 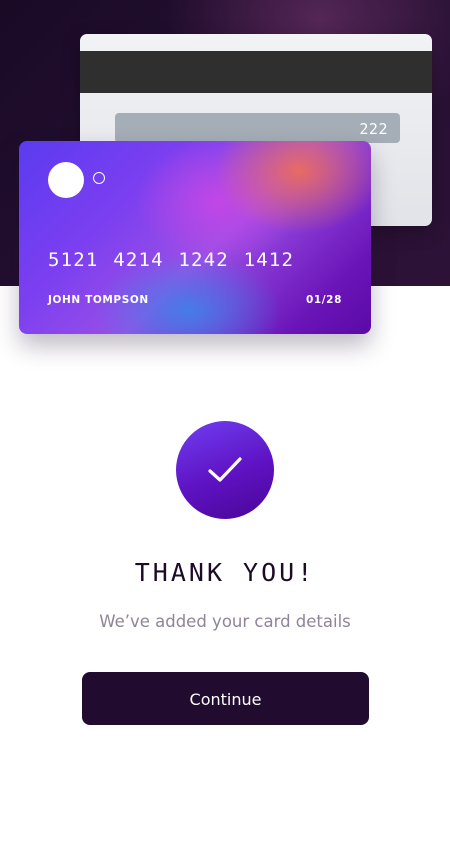 I want to click on page-title: THANK YOU!, so click(x=225, y=572).